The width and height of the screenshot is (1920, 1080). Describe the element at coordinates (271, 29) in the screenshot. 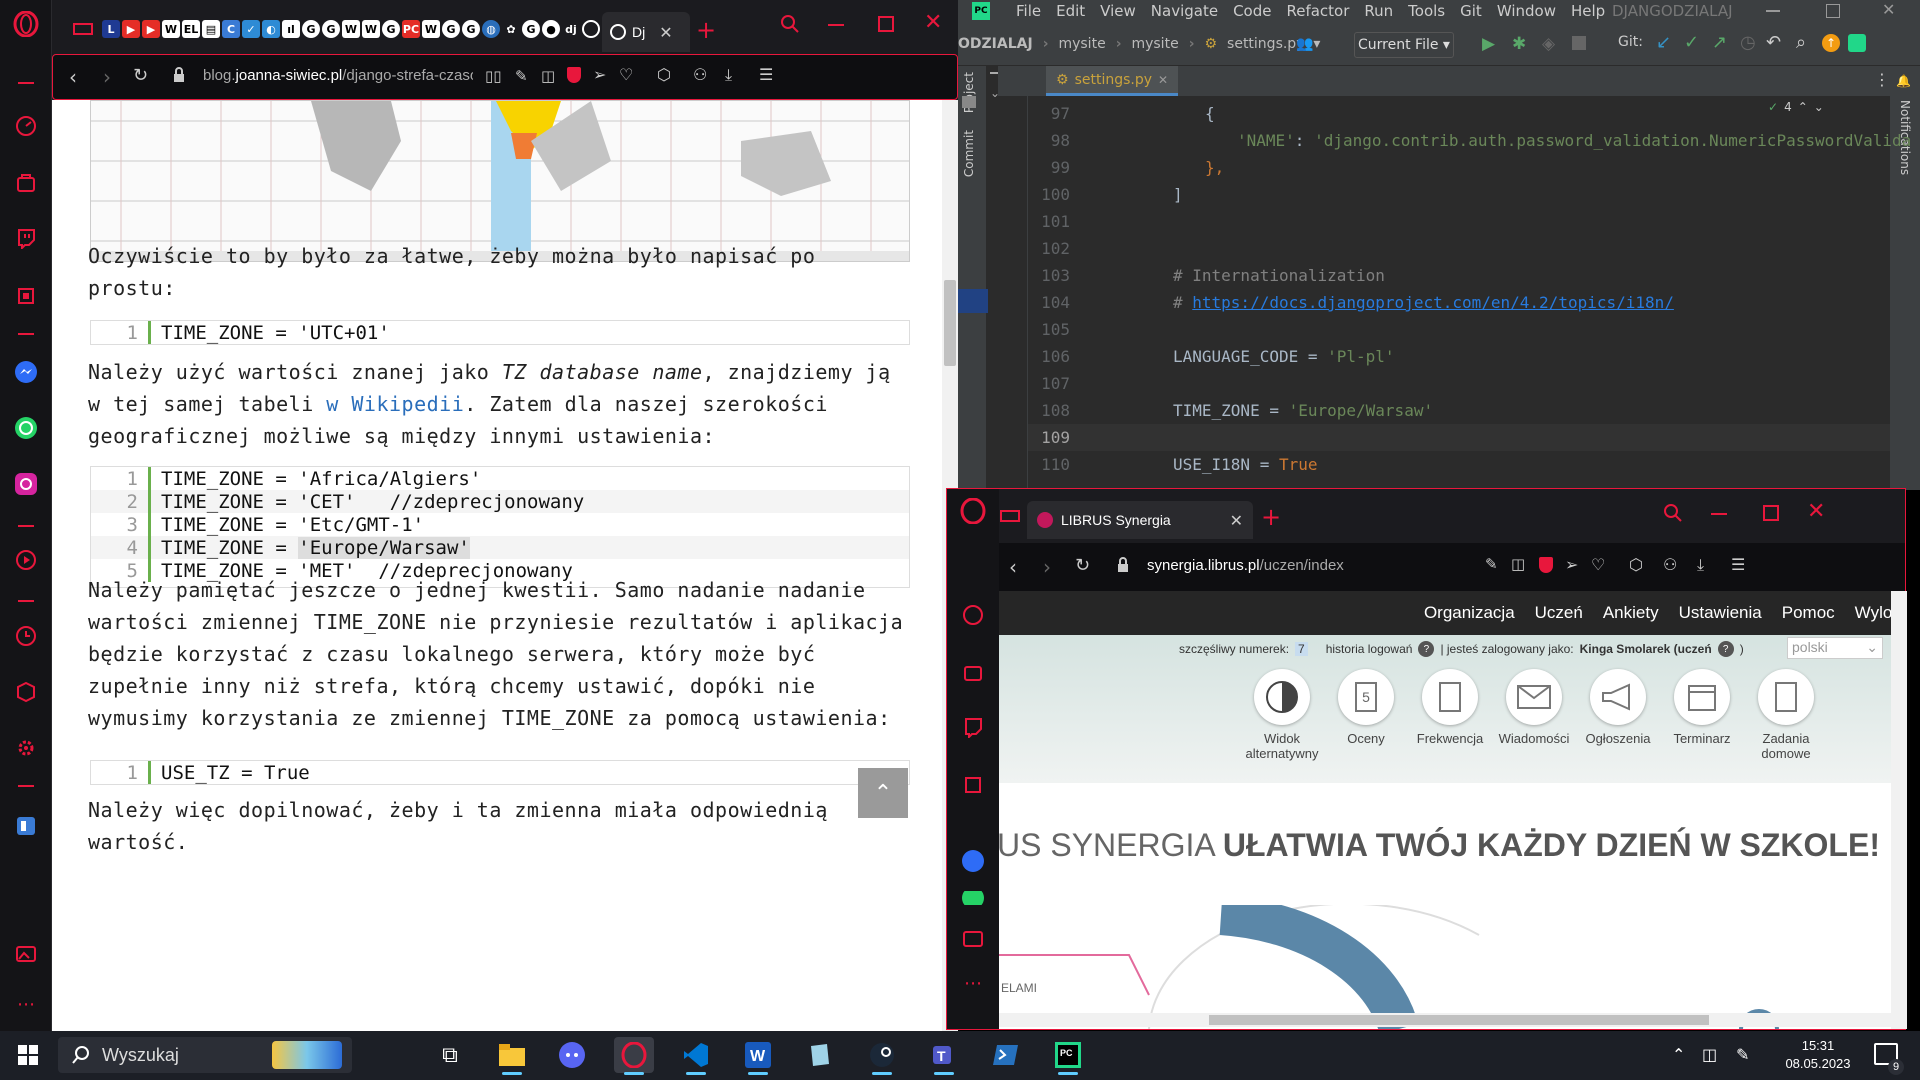

I see `tab-favicon: ◐` at that location.